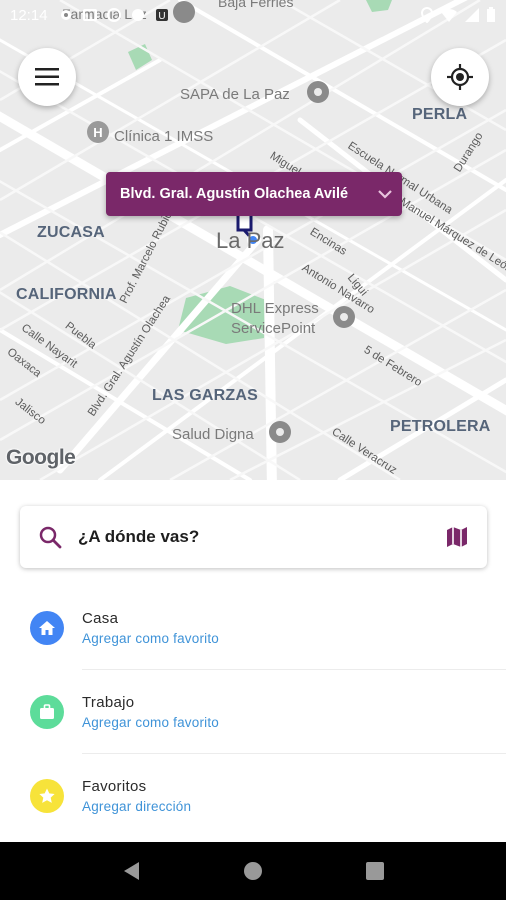 This screenshot has height=900, width=506. I want to click on map-district-label: LAS GARZAS, so click(205, 395).